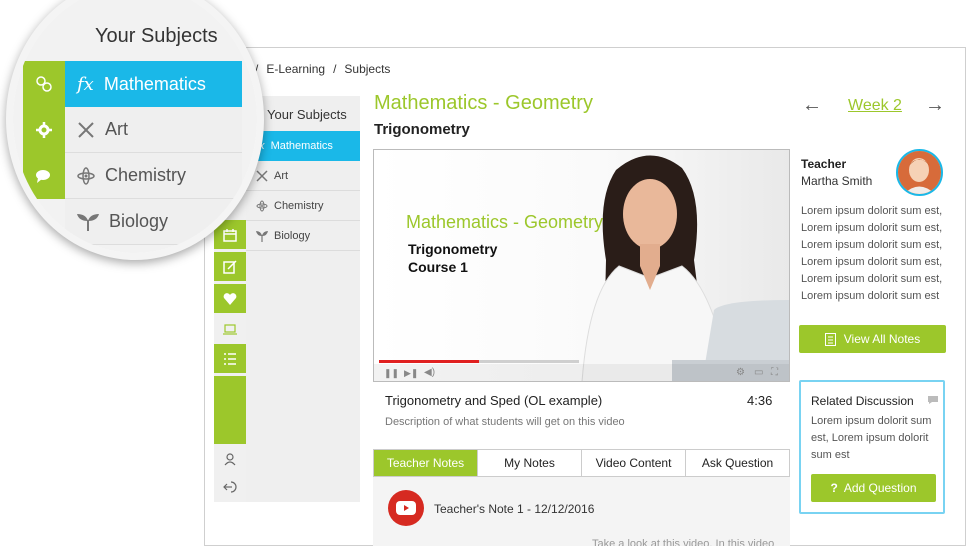 This screenshot has height=546, width=966. What do you see at coordinates (882, 339) in the screenshot?
I see `view-all-notes-label: View All Notes` at bounding box center [882, 339].